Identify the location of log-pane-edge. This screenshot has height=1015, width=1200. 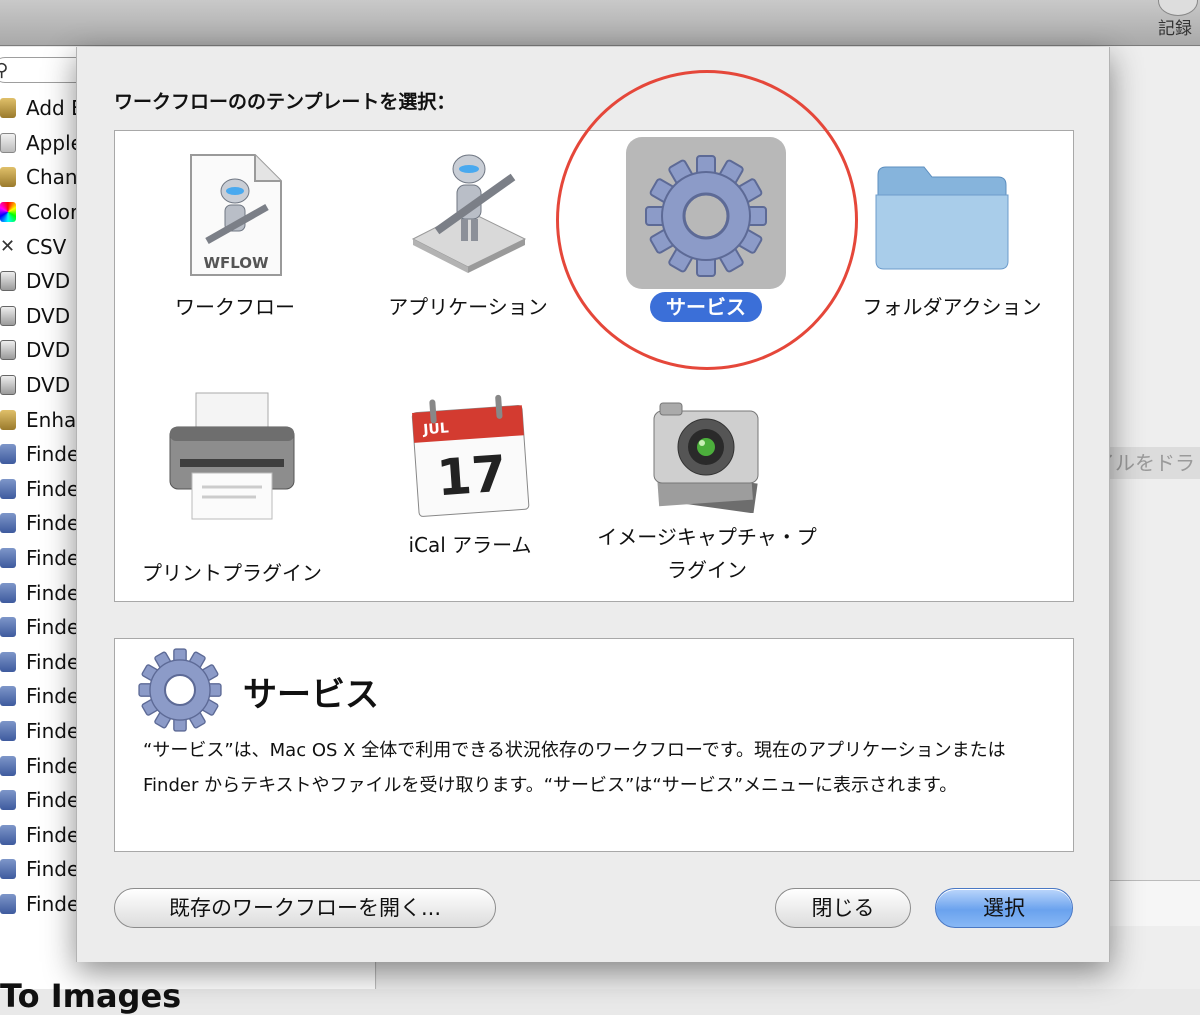
(1154, 903).